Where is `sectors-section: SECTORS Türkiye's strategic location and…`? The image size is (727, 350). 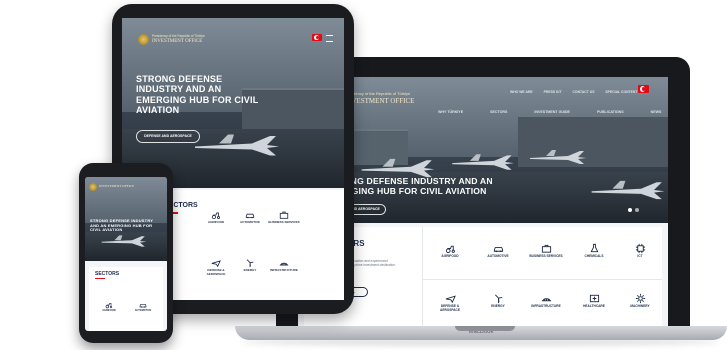 sectors-section: SECTORS Türkiye's strategic location and… is located at coordinates (483, 279).